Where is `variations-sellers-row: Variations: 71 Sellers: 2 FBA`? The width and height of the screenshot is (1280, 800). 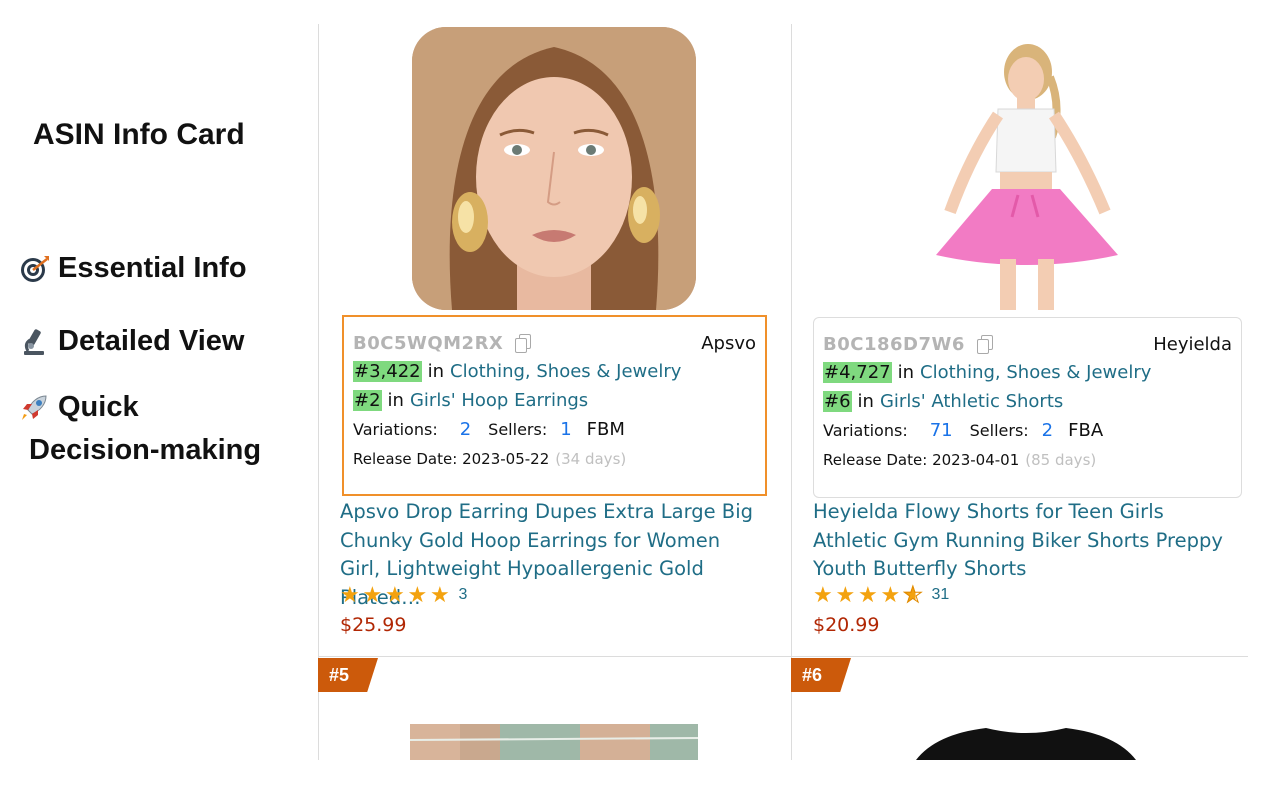 variations-sellers-row: Variations: 71 Sellers: 2 FBA is located at coordinates (1027, 430).